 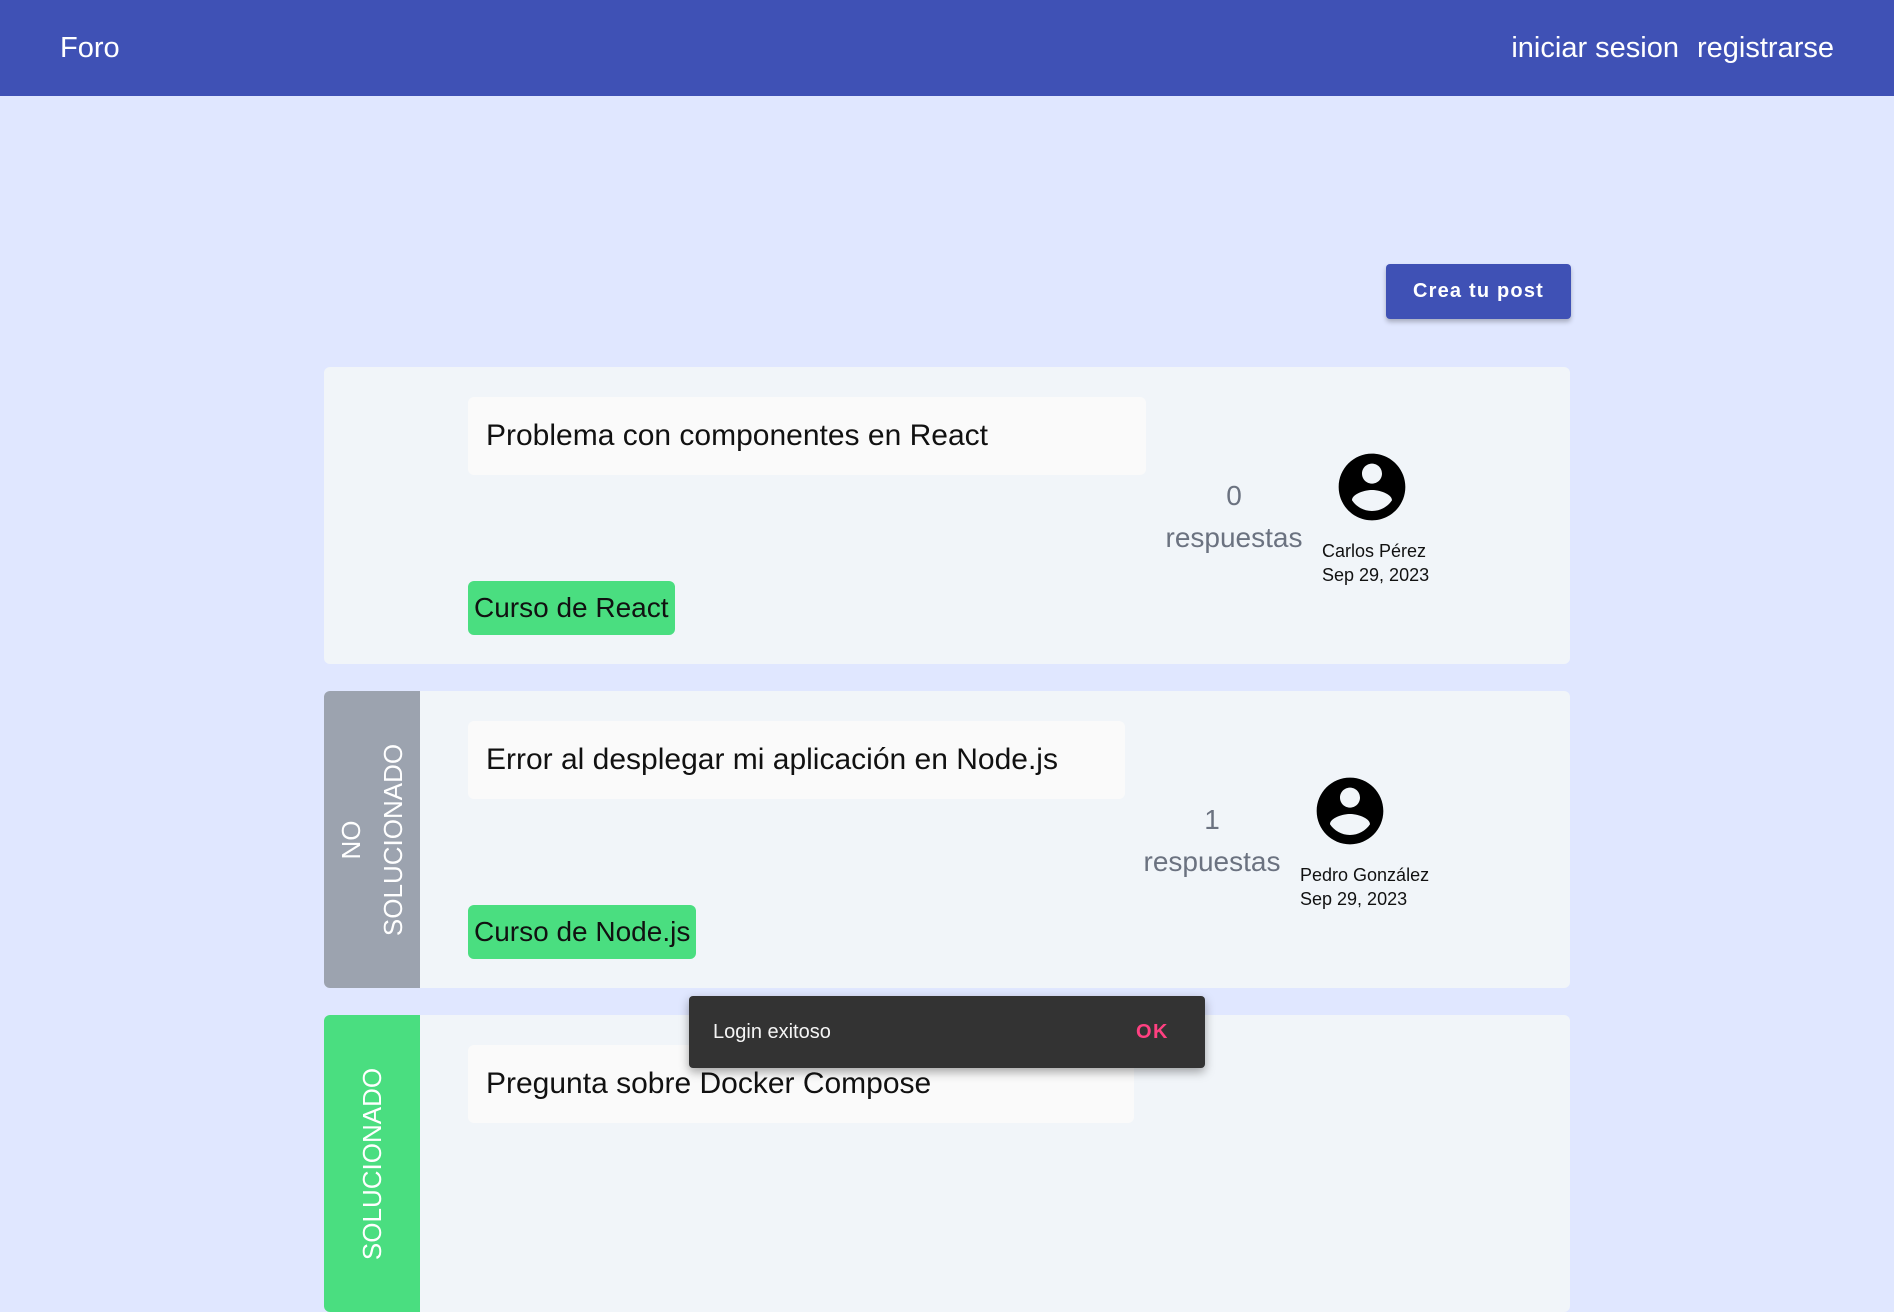 I want to click on author-name: Carlos Pérez, so click(x=1374, y=551).